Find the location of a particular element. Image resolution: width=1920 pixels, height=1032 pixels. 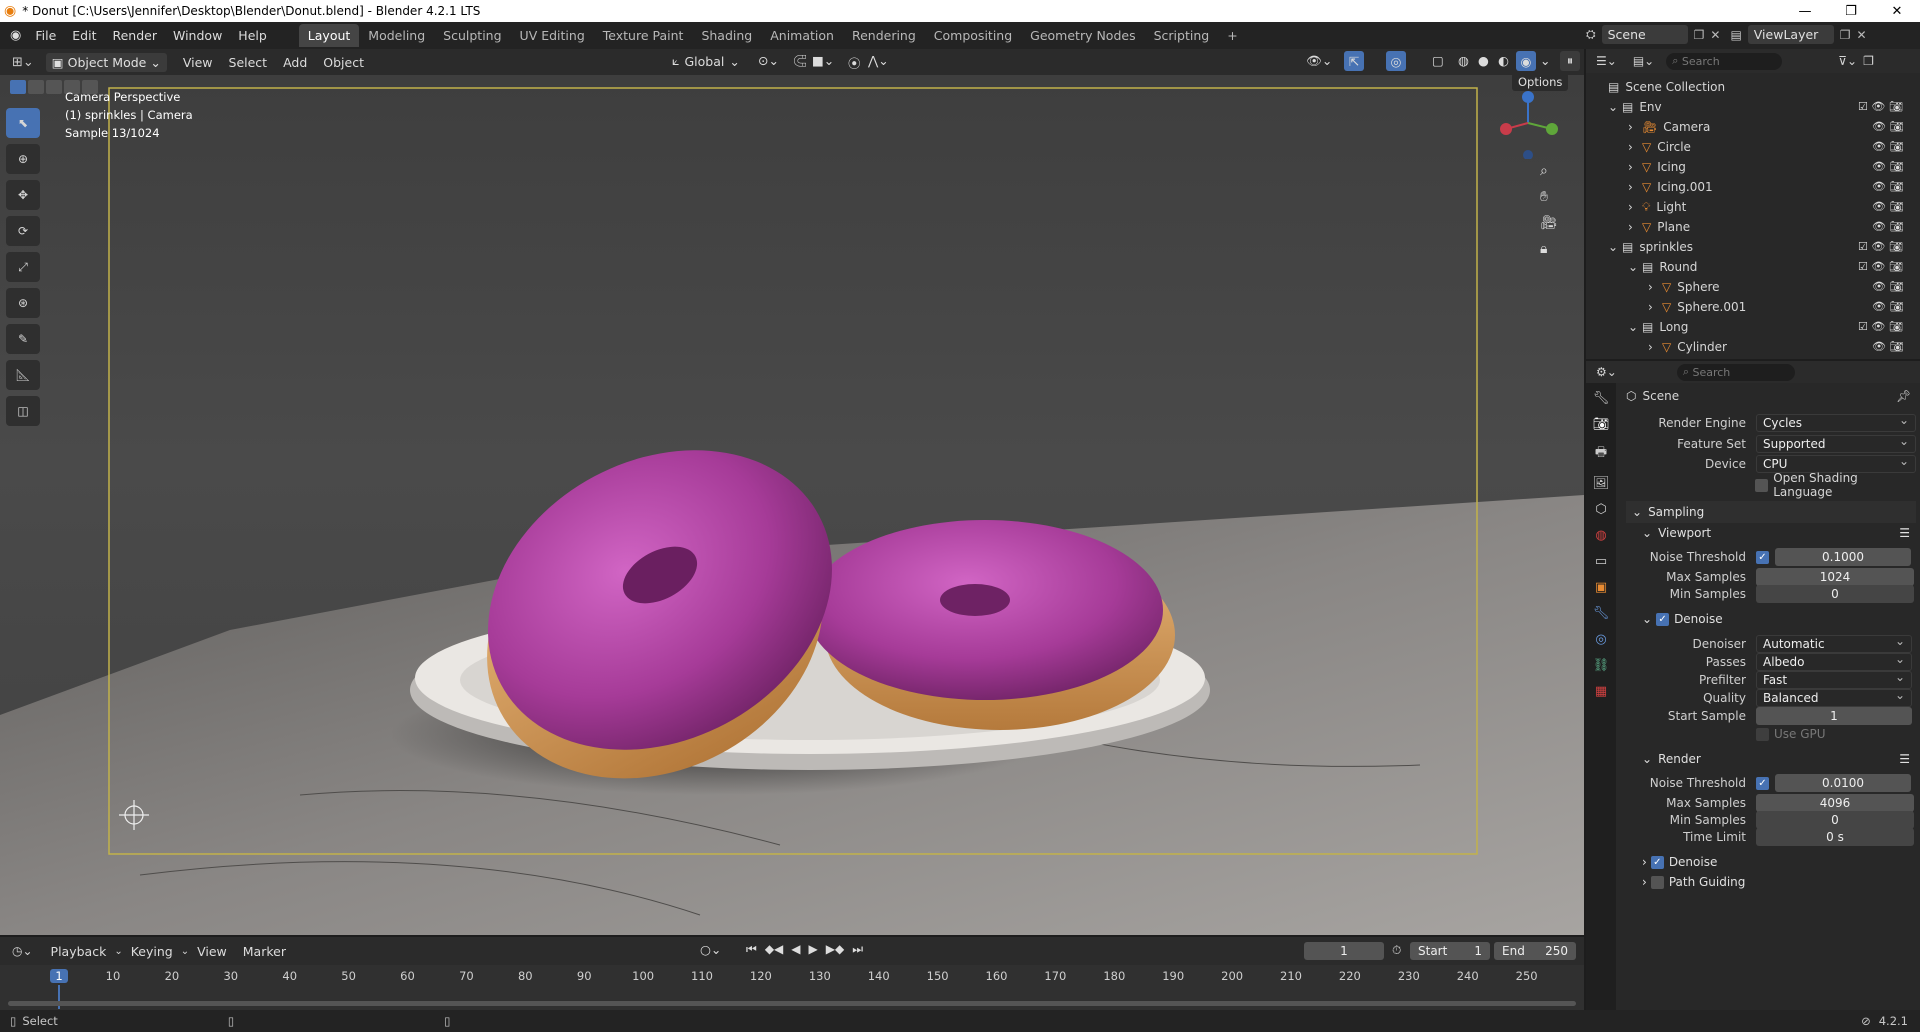

pause-render-icon: ⏸ is located at coordinates (1570, 61).